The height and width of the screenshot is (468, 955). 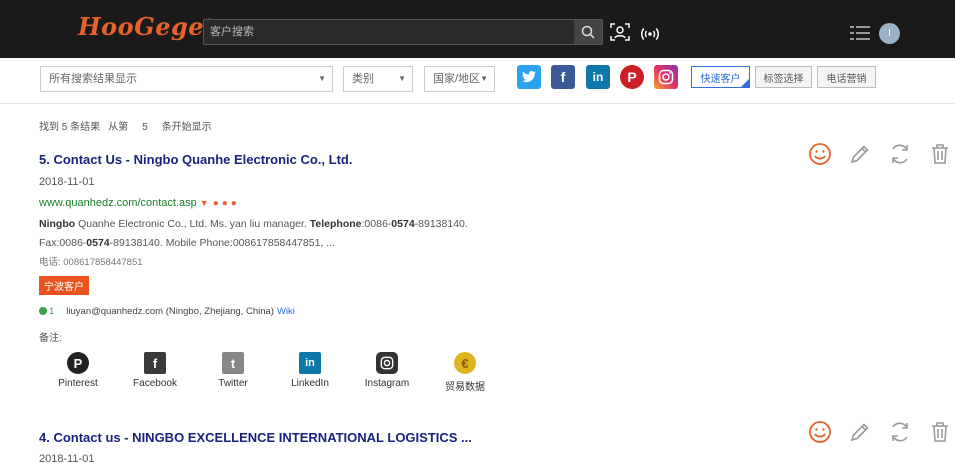 I want to click on list-menu-icon, so click(x=860, y=33).